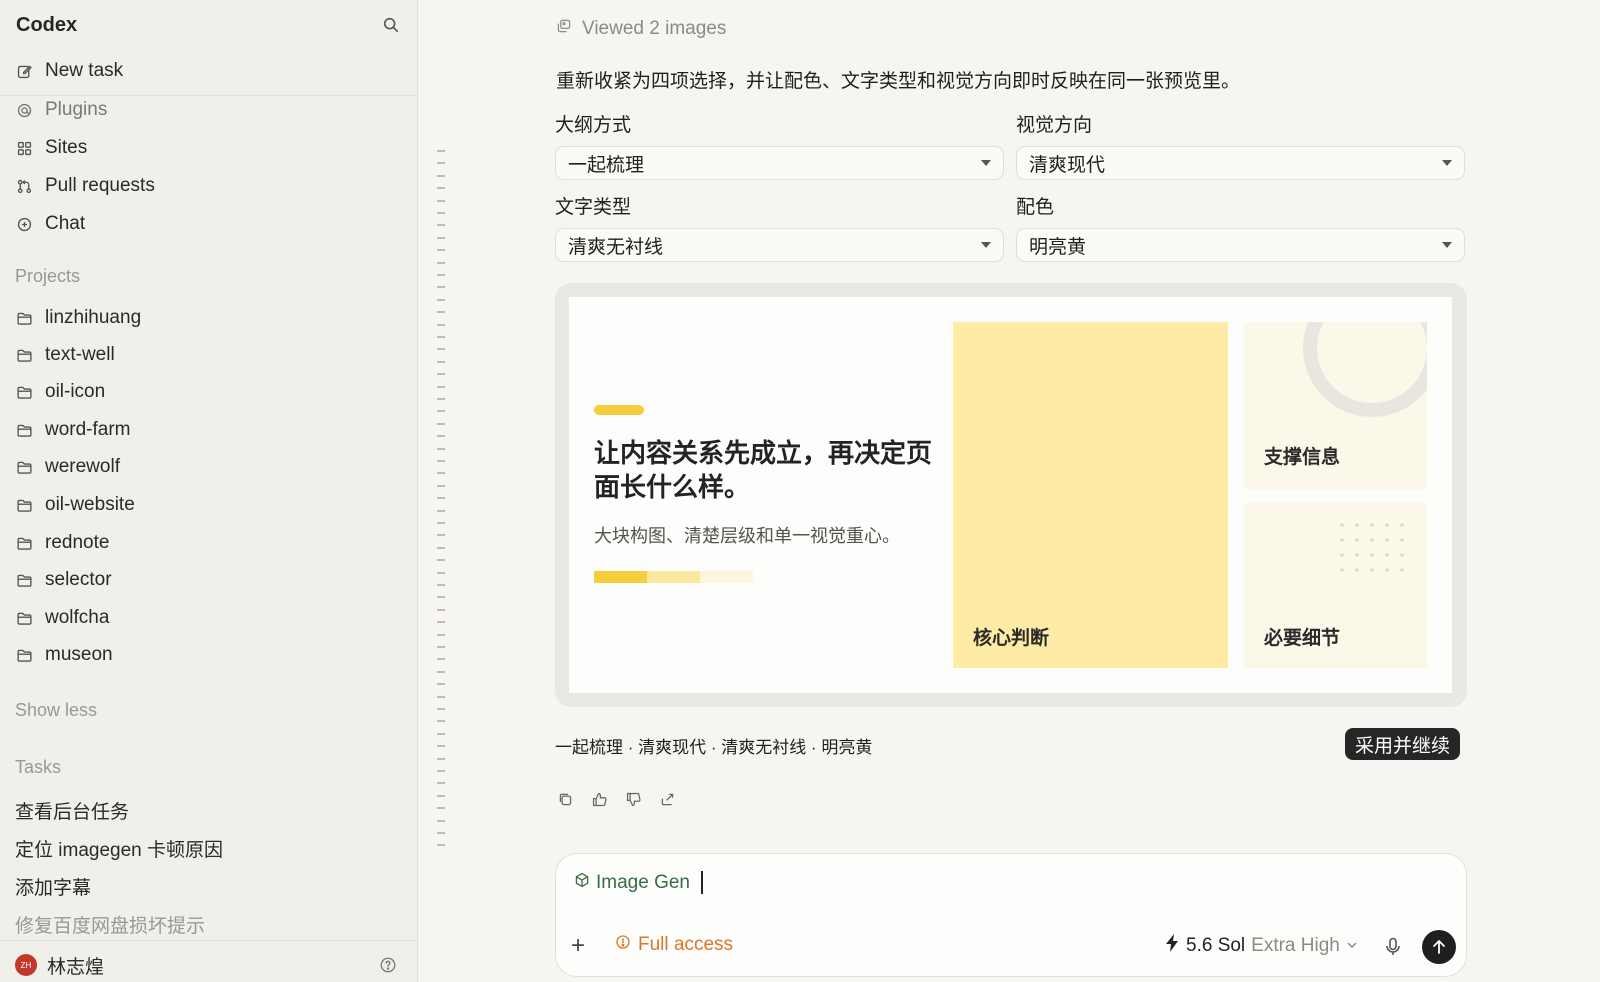  What do you see at coordinates (47, 24) in the screenshot?
I see `app-title: Codex` at bounding box center [47, 24].